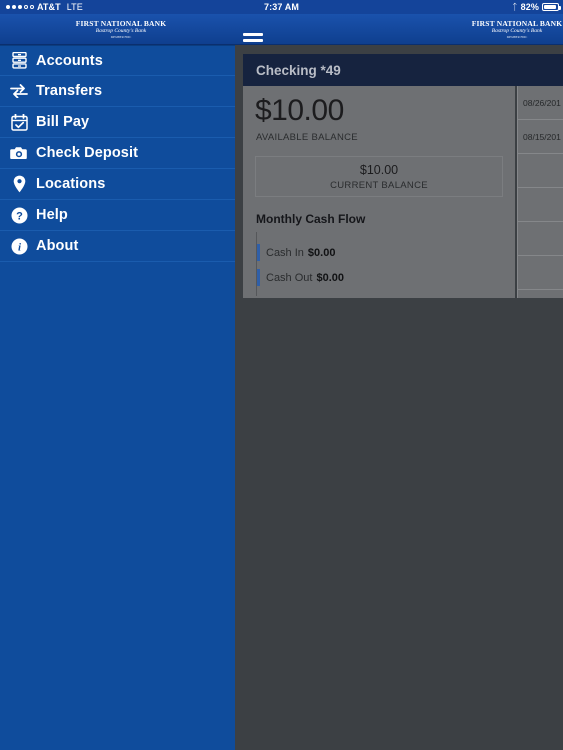 This screenshot has height=750, width=563. What do you see at coordinates (19, 91) in the screenshot?
I see `transfer-arrows-icon` at bounding box center [19, 91].